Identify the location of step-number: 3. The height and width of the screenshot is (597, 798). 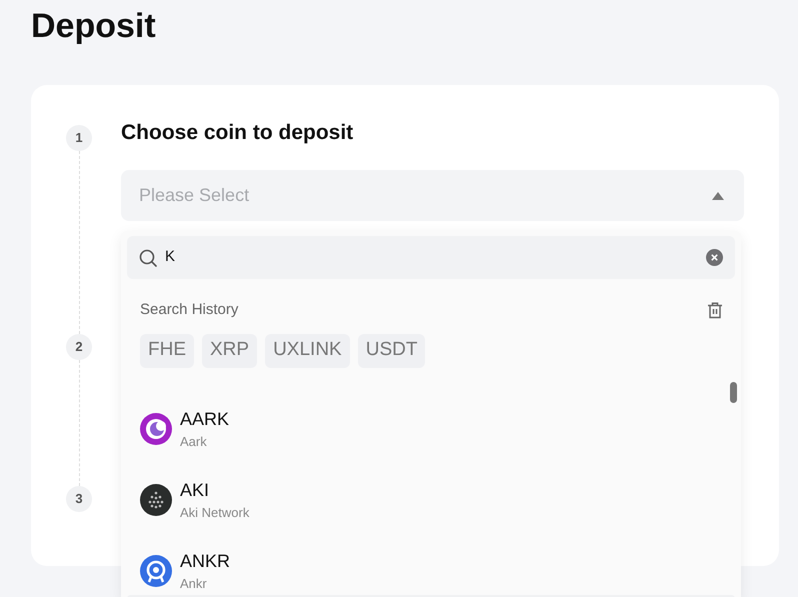
(79, 499).